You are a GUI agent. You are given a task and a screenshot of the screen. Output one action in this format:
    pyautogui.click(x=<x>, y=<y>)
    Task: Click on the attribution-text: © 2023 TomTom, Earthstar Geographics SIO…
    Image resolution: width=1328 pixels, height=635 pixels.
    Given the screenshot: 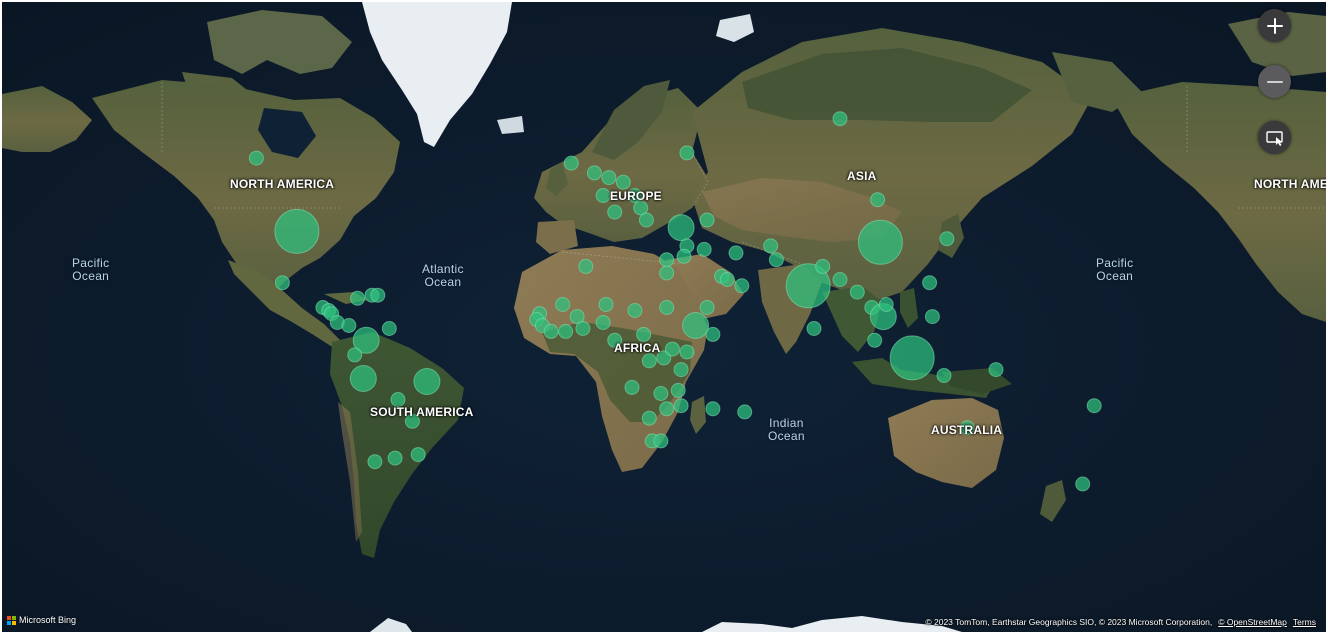 What is the action you would take?
    pyautogui.click(x=1069, y=622)
    